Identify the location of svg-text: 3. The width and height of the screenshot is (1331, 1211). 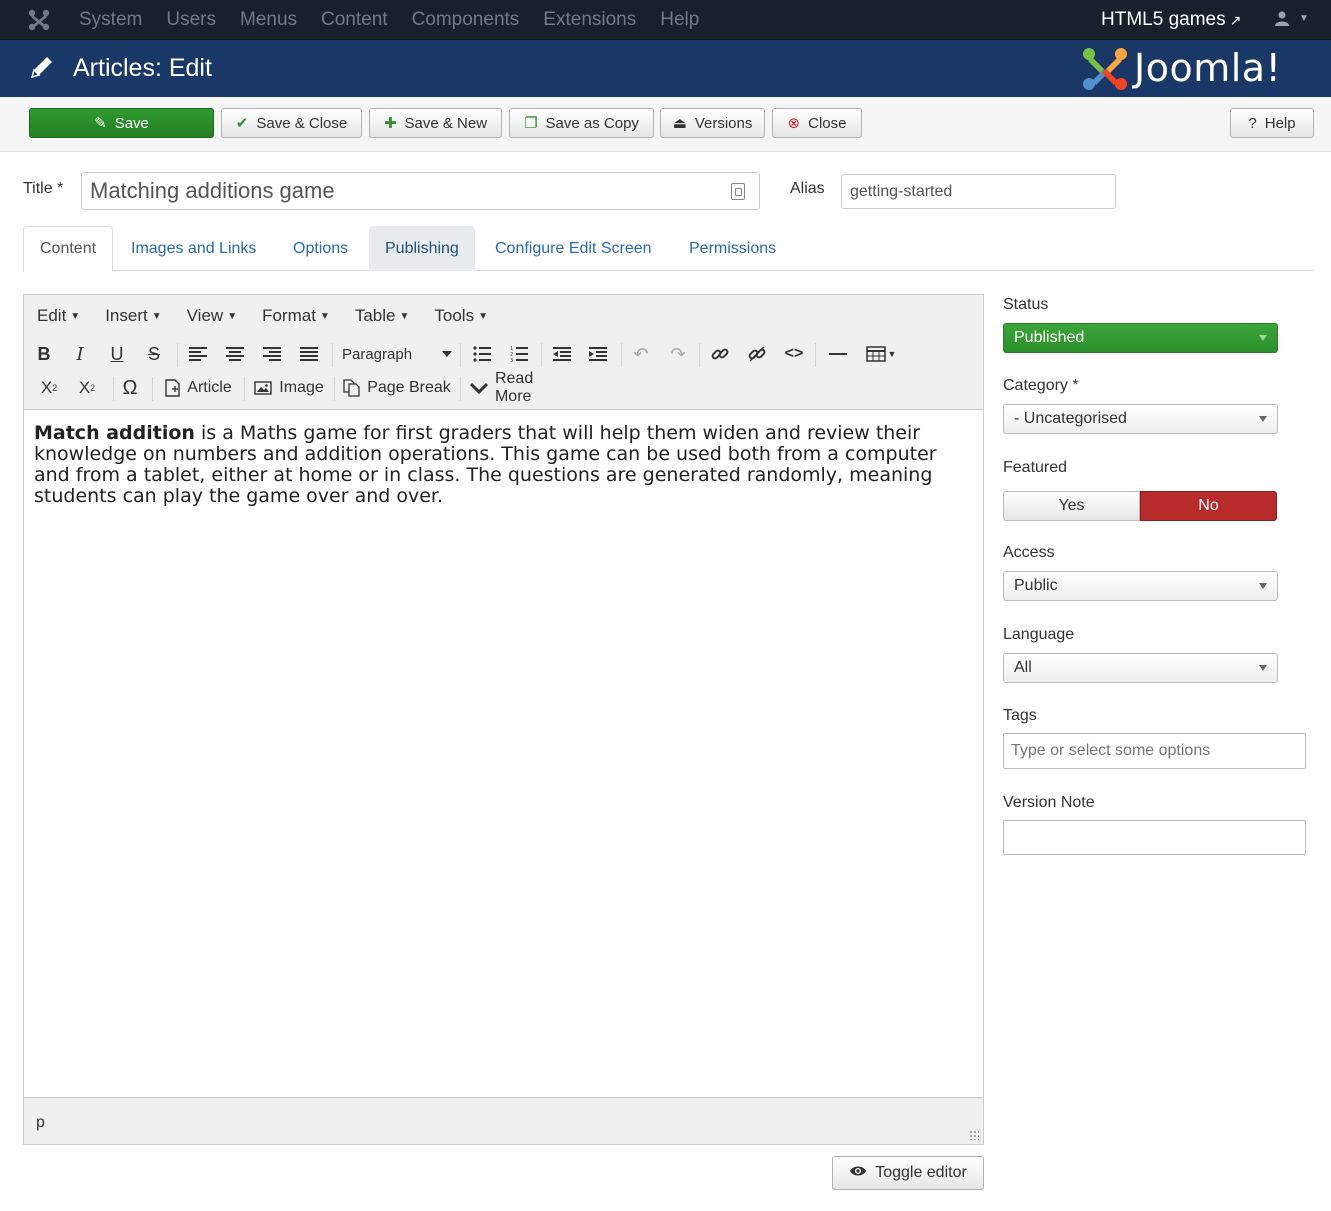
(511, 360).